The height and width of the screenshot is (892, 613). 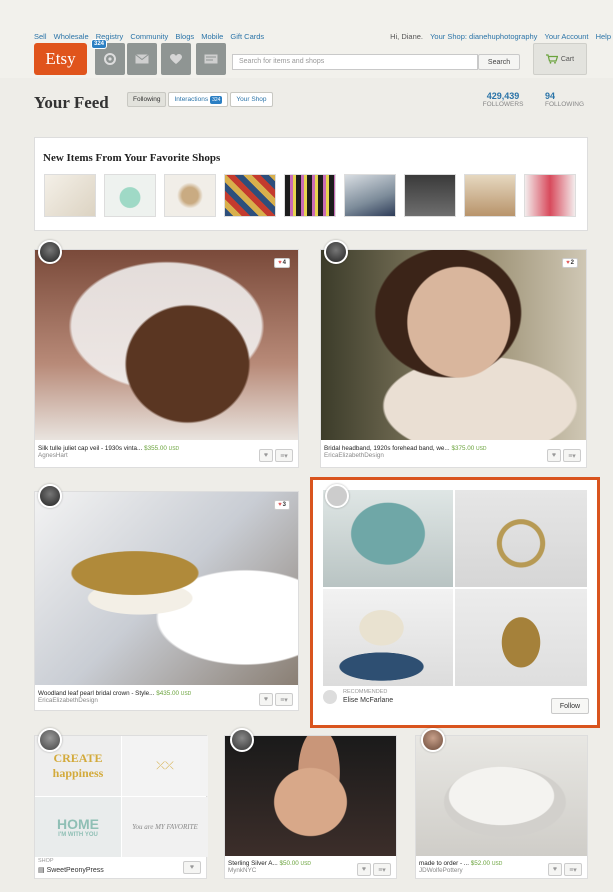 What do you see at coordinates (368, 700) in the screenshot?
I see `recommended-name: Elise McFarlane` at bounding box center [368, 700].